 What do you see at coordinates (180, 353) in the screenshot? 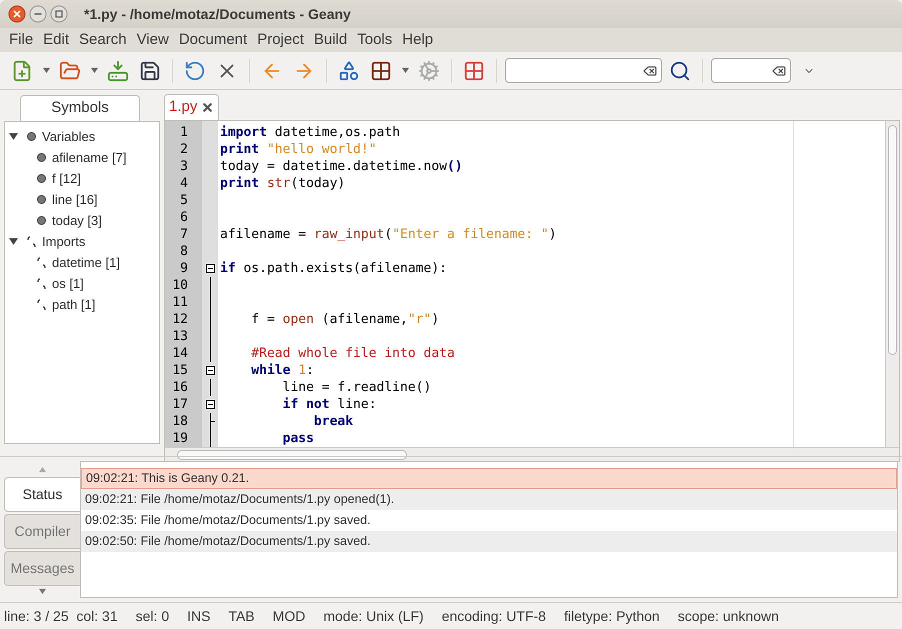
I see `line-number: 14` at bounding box center [180, 353].